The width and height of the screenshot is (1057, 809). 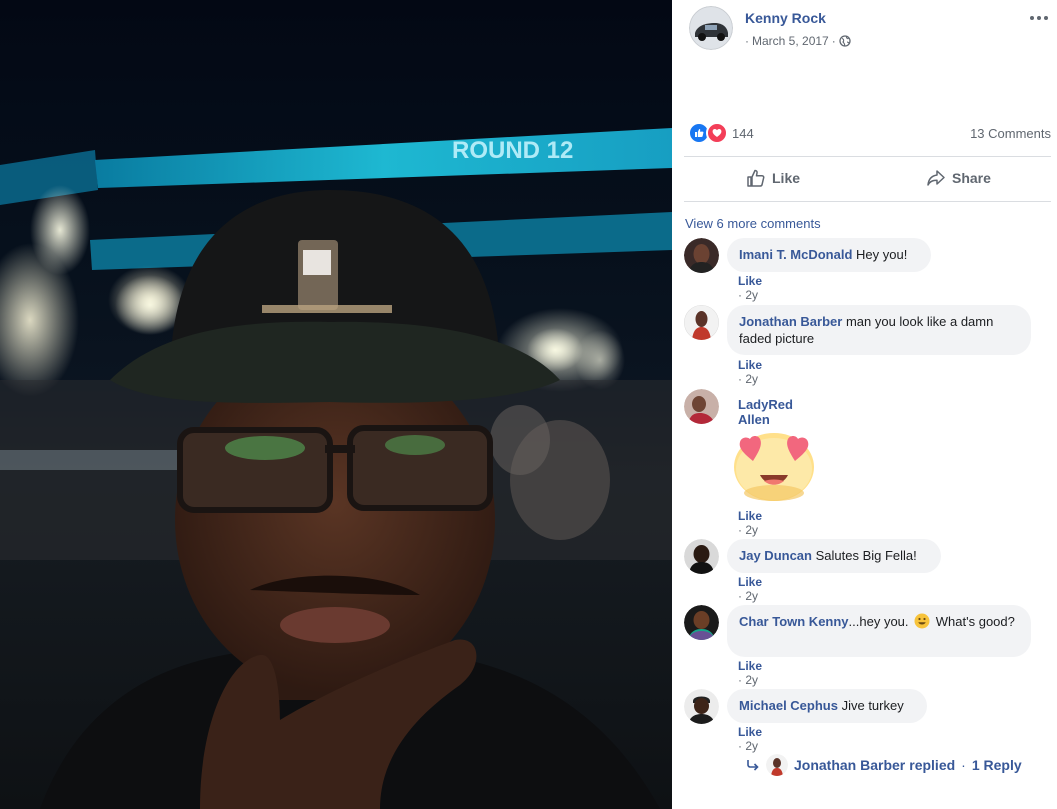 I want to click on reply-arrow-icon, so click(x=753, y=765).